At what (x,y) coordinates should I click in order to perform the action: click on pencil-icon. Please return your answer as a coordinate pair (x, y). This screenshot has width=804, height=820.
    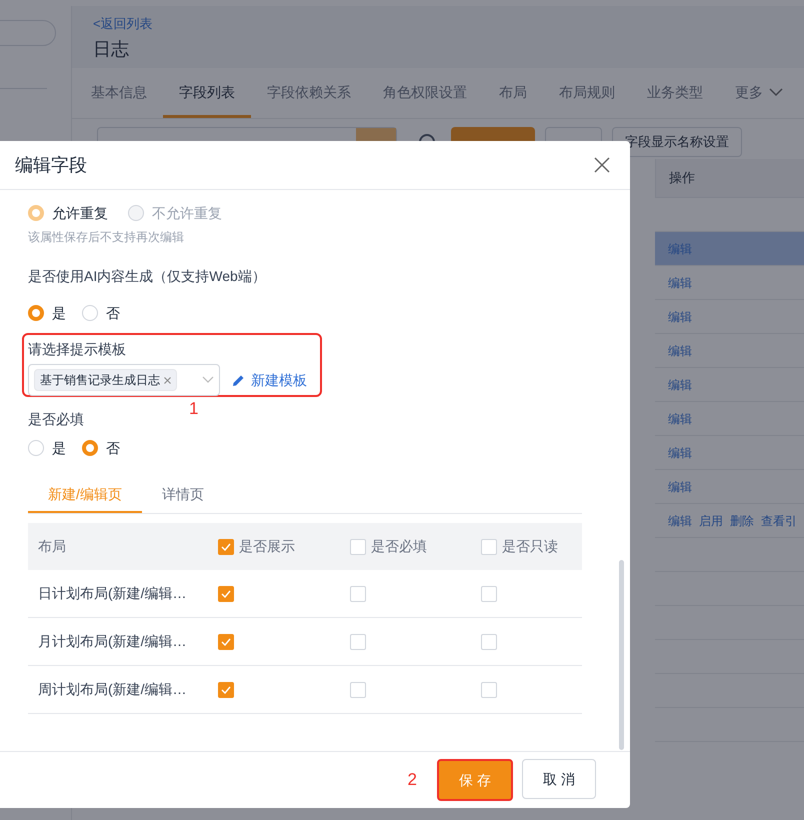
    Looking at the image, I should click on (238, 380).